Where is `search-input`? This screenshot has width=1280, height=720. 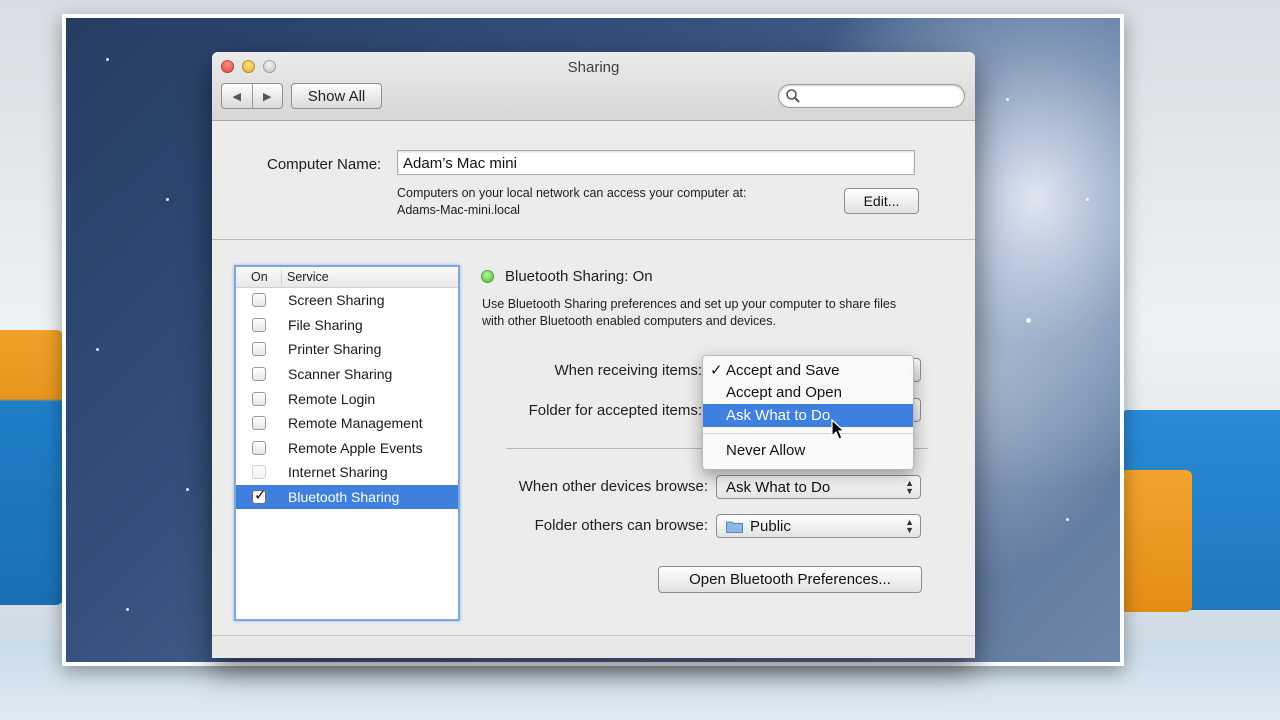
search-input is located at coordinates (871, 96).